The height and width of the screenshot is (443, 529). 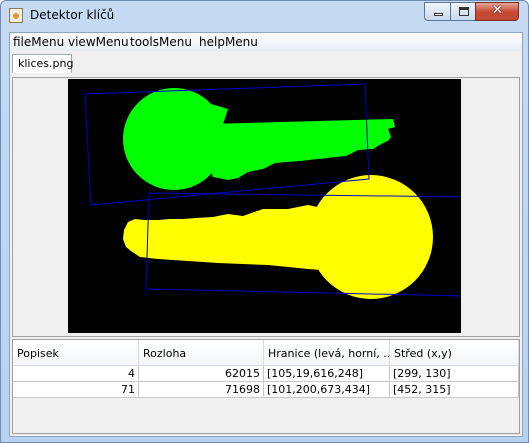 I want to click on cell-hranice: [105,19,616,248], so click(x=327, y=374).